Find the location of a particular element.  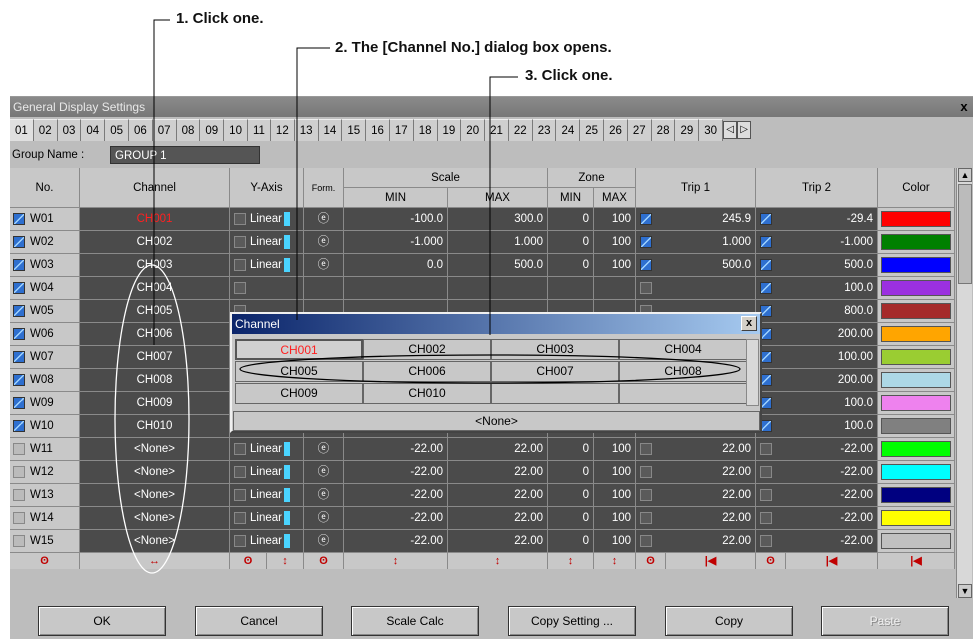

row-number: W05 is located at coordinates (45, 311).